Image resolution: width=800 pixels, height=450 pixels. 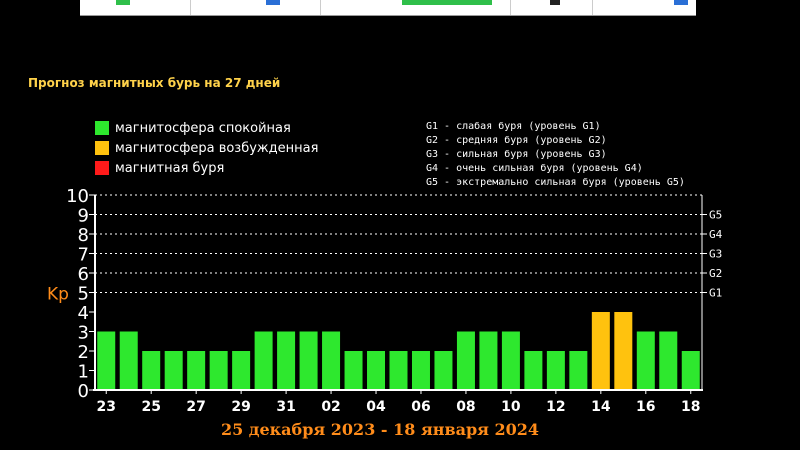 I want to click on y-tick-label: 1, so click(x=83, y=372).